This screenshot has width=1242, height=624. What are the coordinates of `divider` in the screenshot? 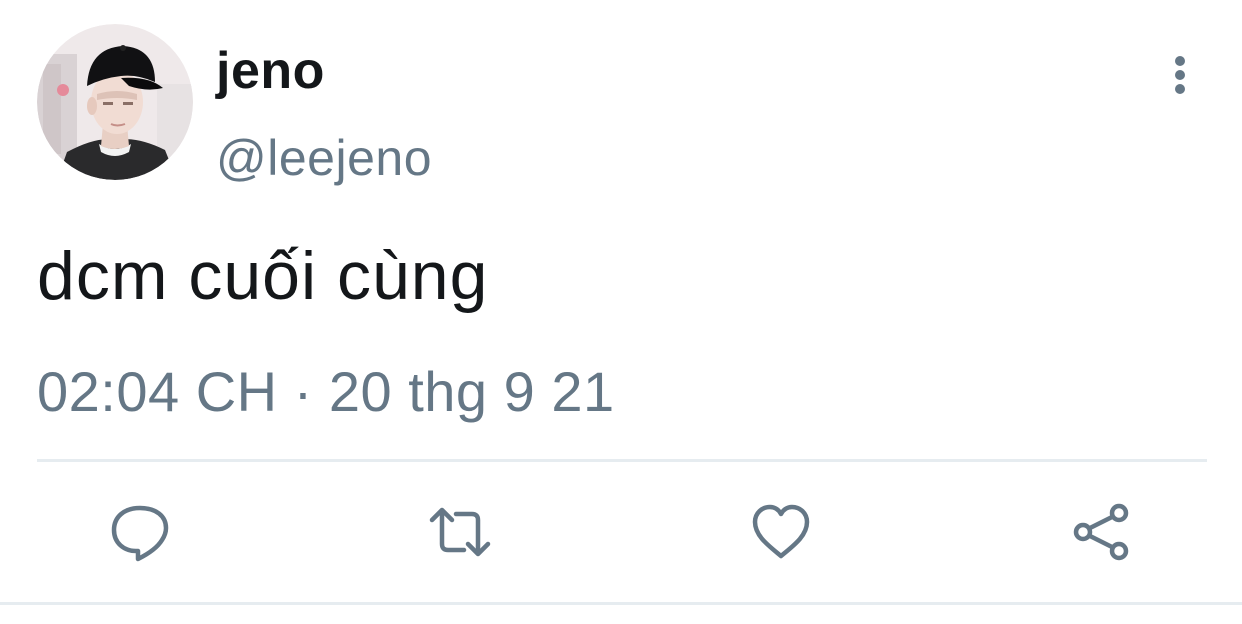 It's located at (622, 460).